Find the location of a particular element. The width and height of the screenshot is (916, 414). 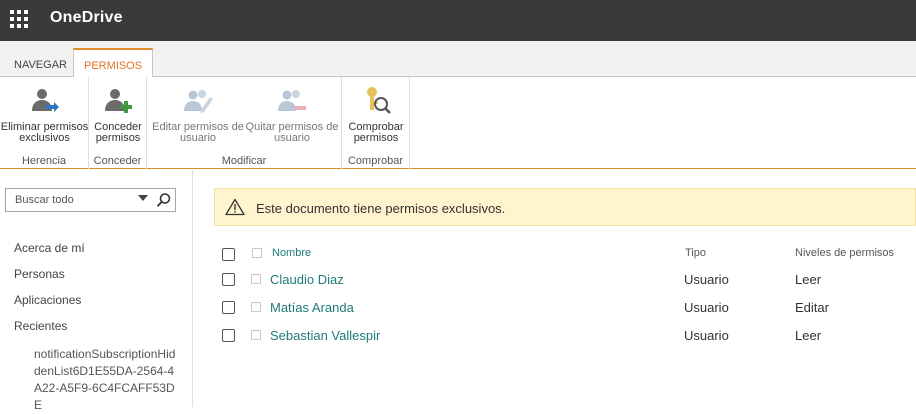

ribbon-group-conceder: Conceder permisos Conceder is located at coordinates (118, 123).